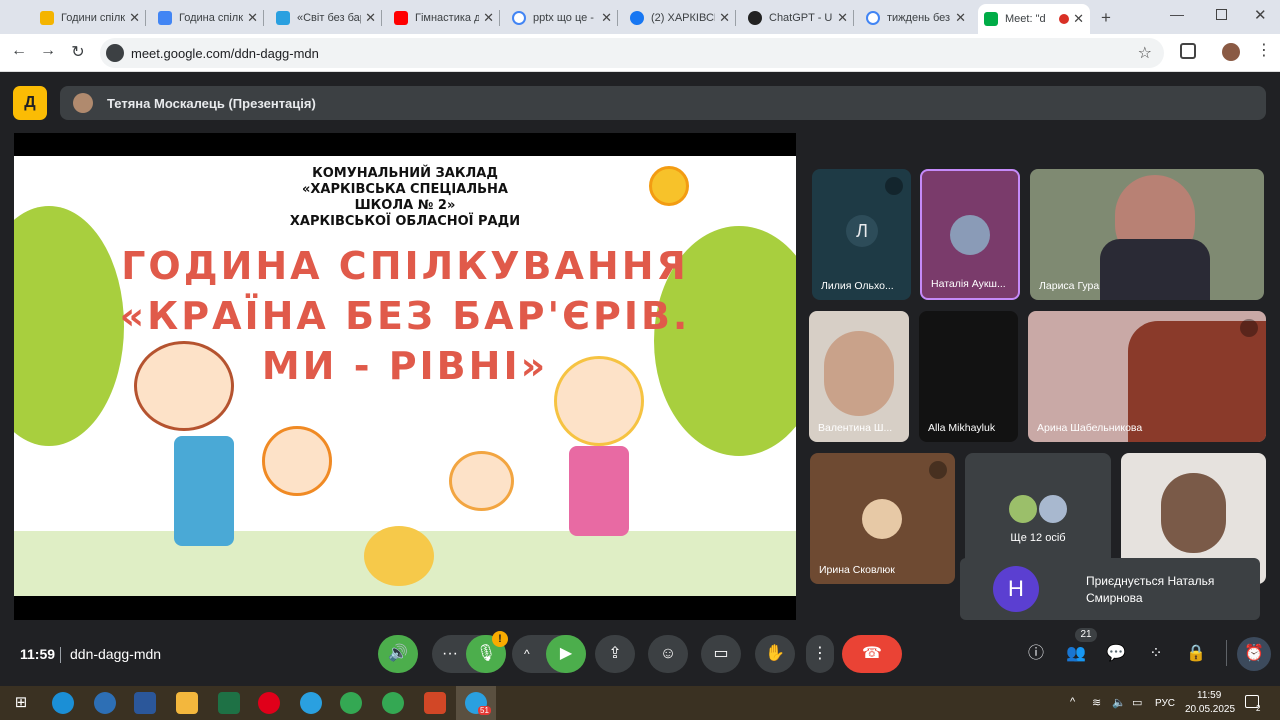  What do you see at coordinates (680, 18) in the screenshot?
I see `browser-tab: (2) ХАРКІВСЬ ✕` at bounding box center [680, 18].